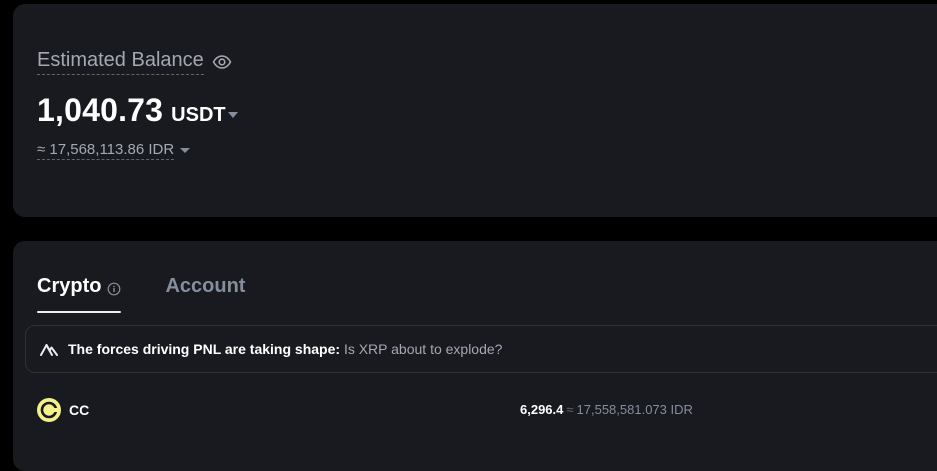 This screenshot has width=937, height=471. Describe the element at coordinates (423, 349) in the screenshot. I see `banner-link: Is XRP about to explode?` at that location.